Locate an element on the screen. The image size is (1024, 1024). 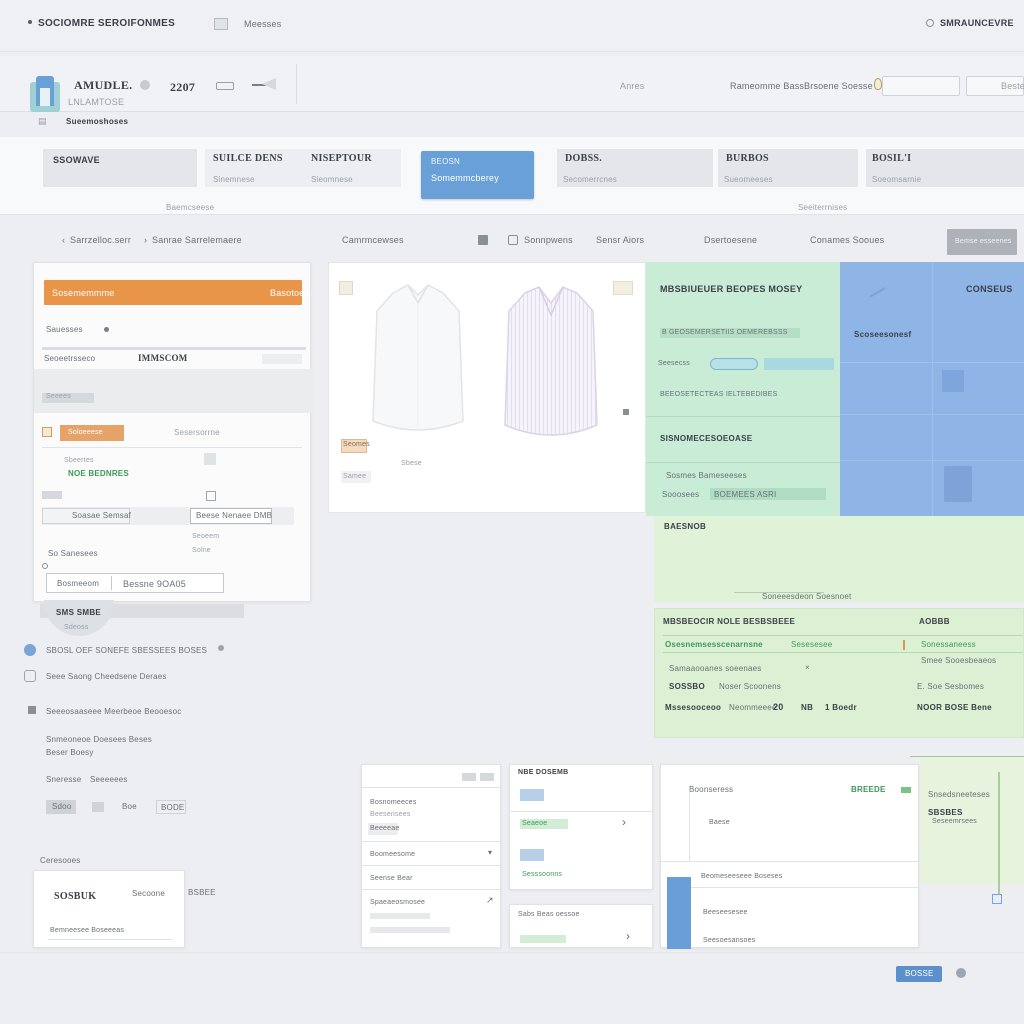
bc3-blue-bar is located at coordinates (679, 913).